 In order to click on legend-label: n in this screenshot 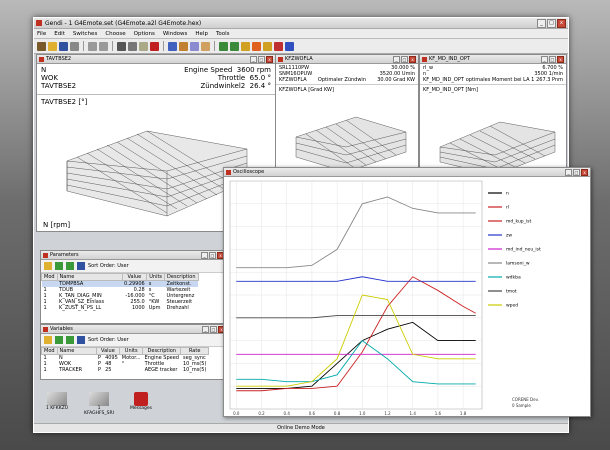, I will do `click(507, 194)`.